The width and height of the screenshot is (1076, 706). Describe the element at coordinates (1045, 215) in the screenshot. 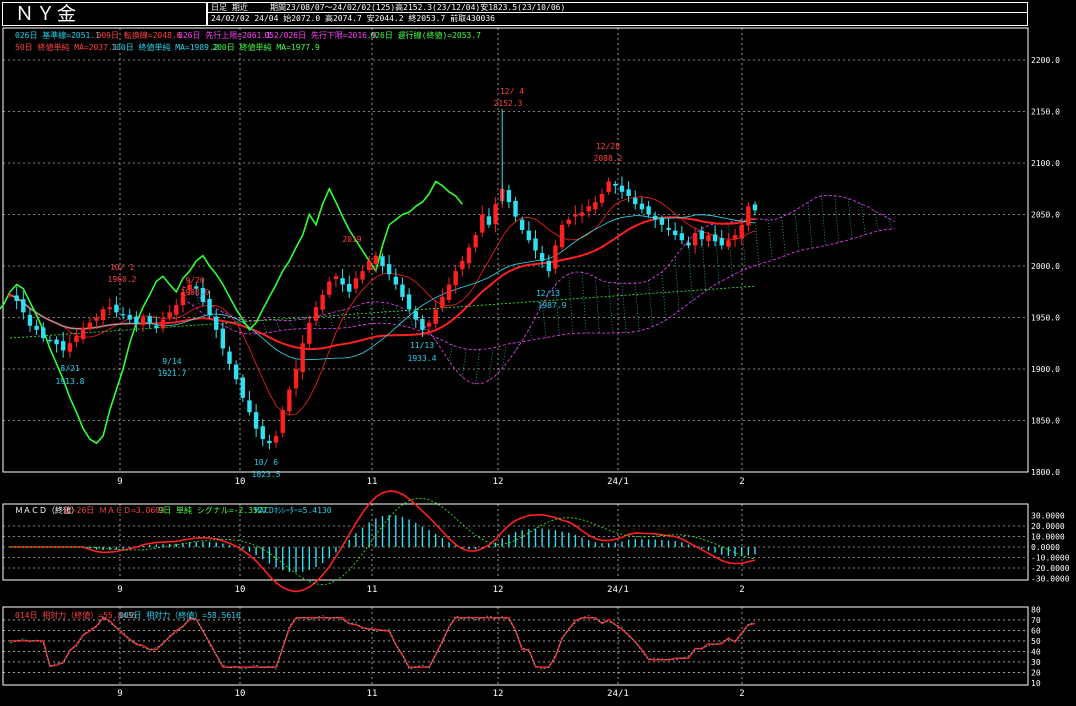

I see `y-tick-label: 2050.0` at that location.